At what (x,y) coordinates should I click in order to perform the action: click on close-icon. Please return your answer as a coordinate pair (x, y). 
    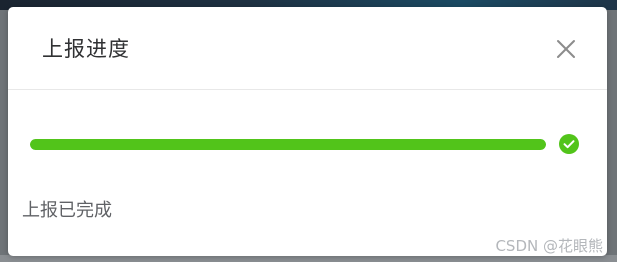
    Looking at the image, I should click on (566, 49).